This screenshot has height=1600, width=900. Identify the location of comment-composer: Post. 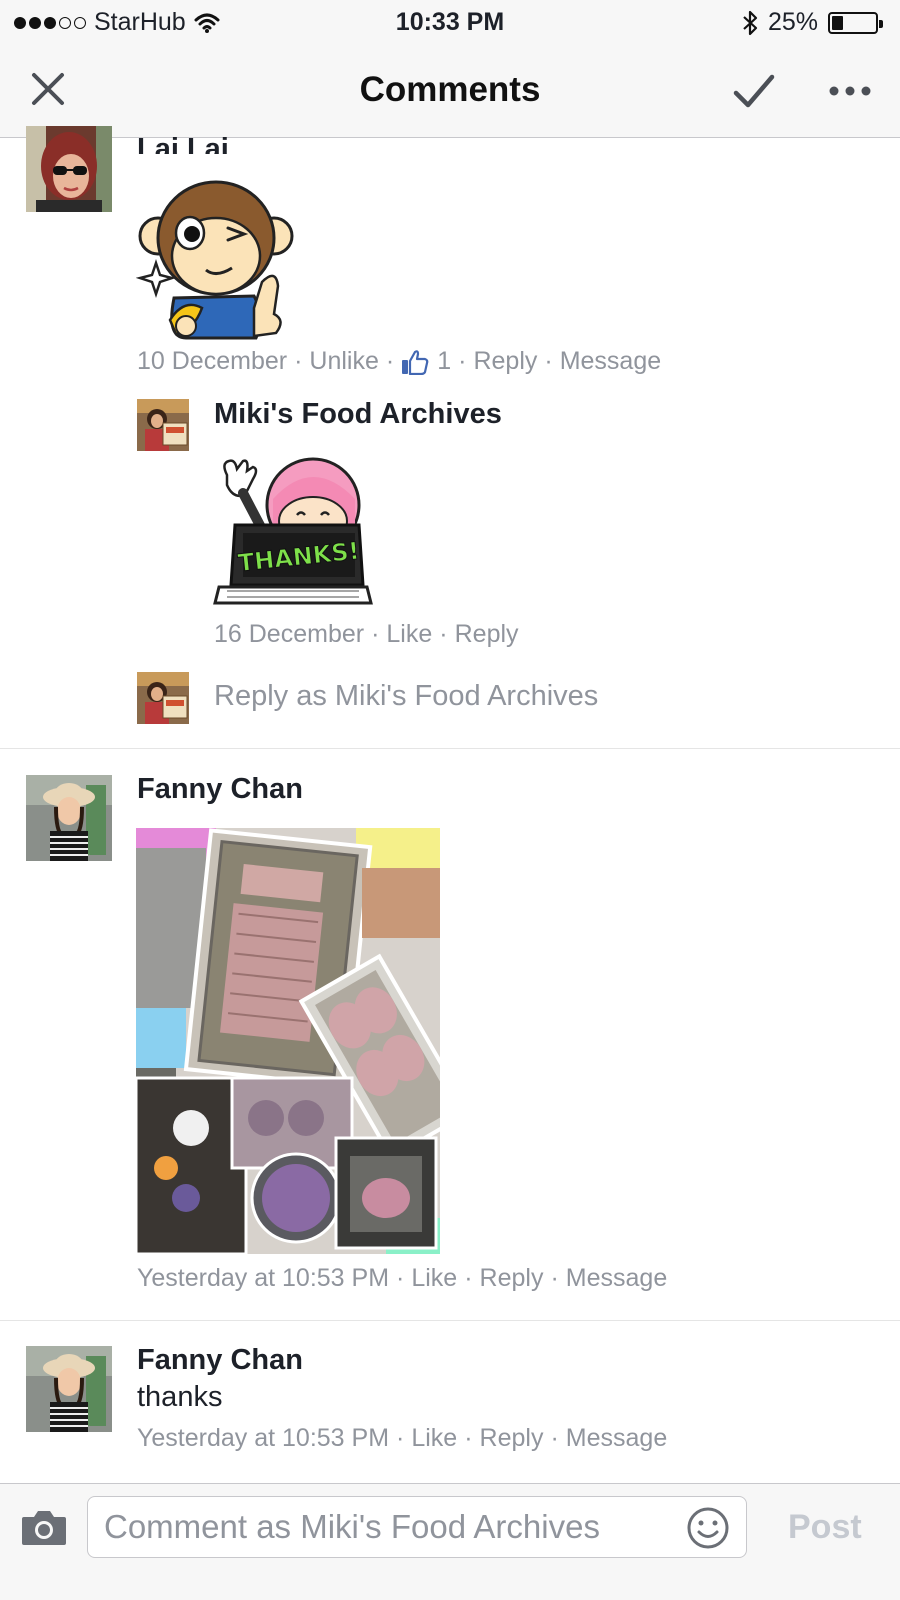
(450, 1541).